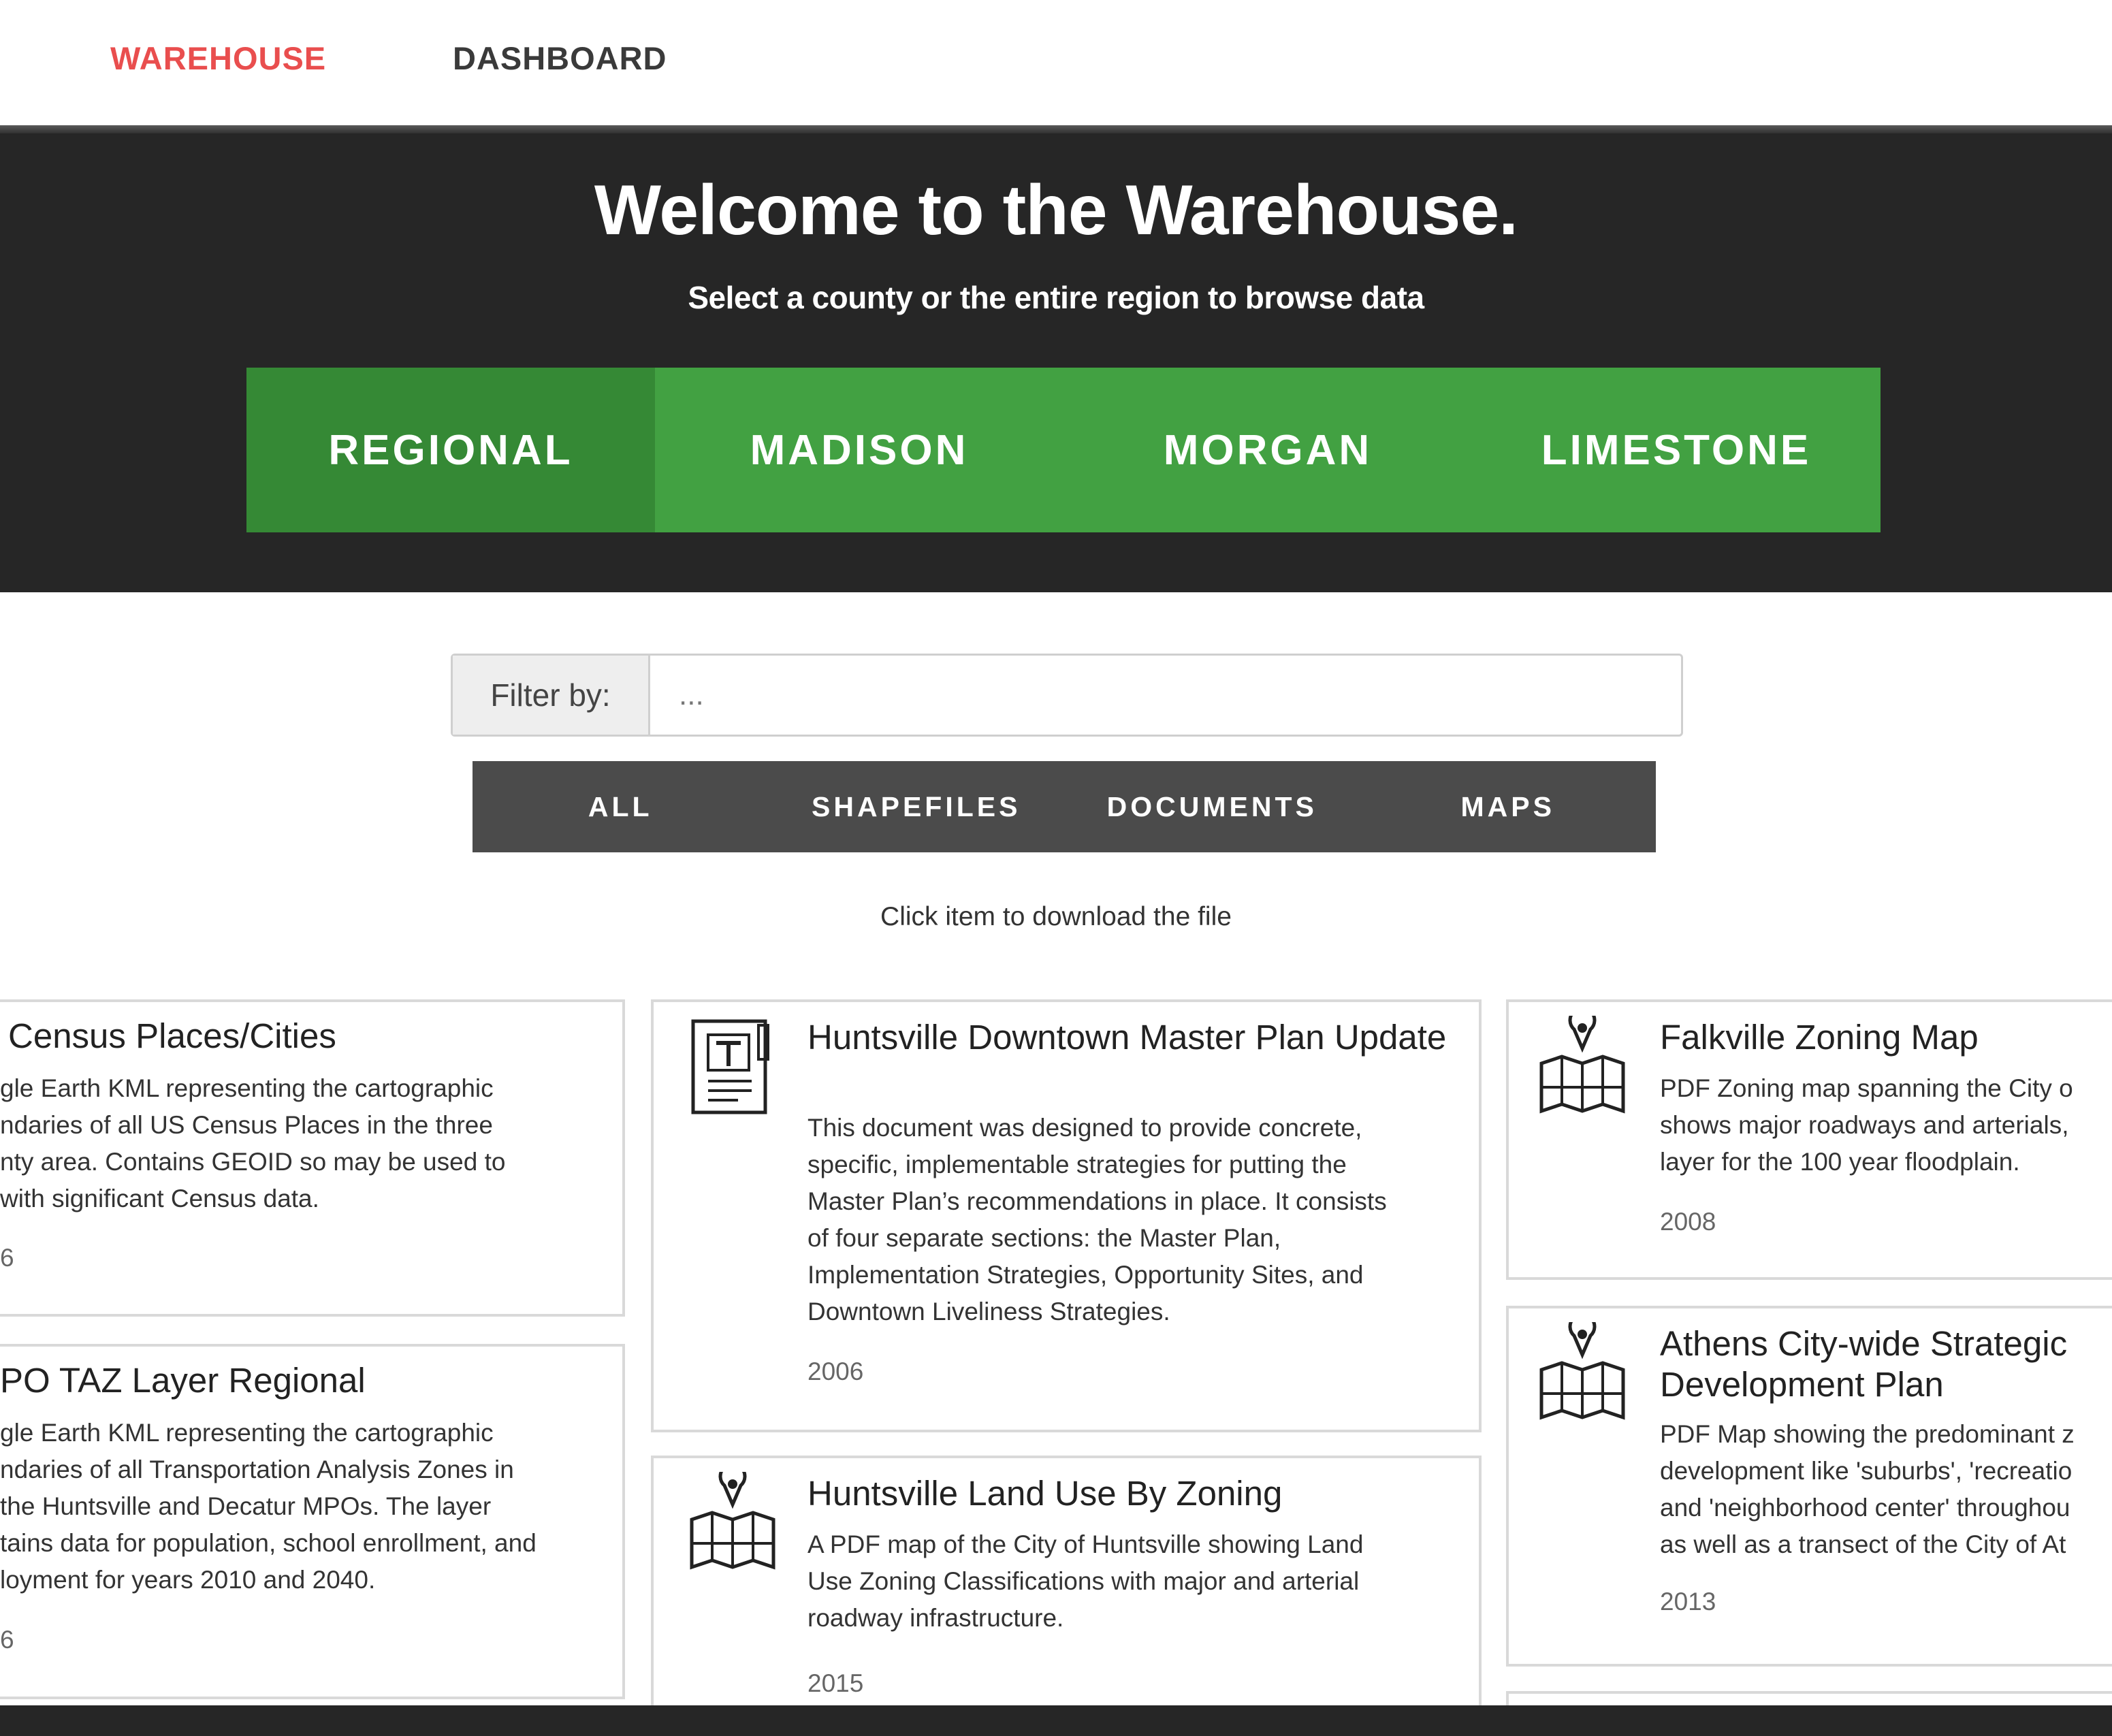 The image size is (2112, 1736). I want to click on county-tab-morgan: MORGAN, so click(1267, 450).